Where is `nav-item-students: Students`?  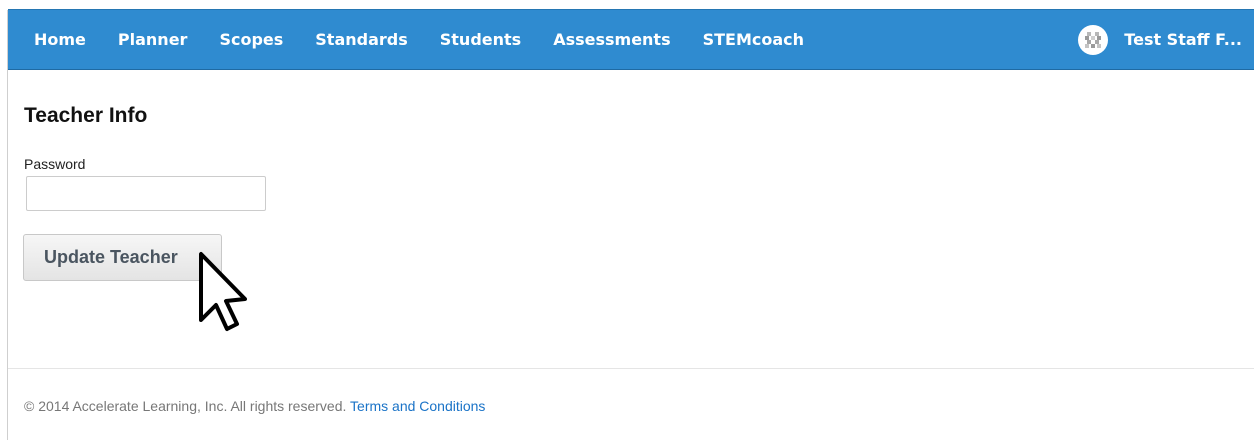 nav-item-students: Students is located at coordinates (480, 39).